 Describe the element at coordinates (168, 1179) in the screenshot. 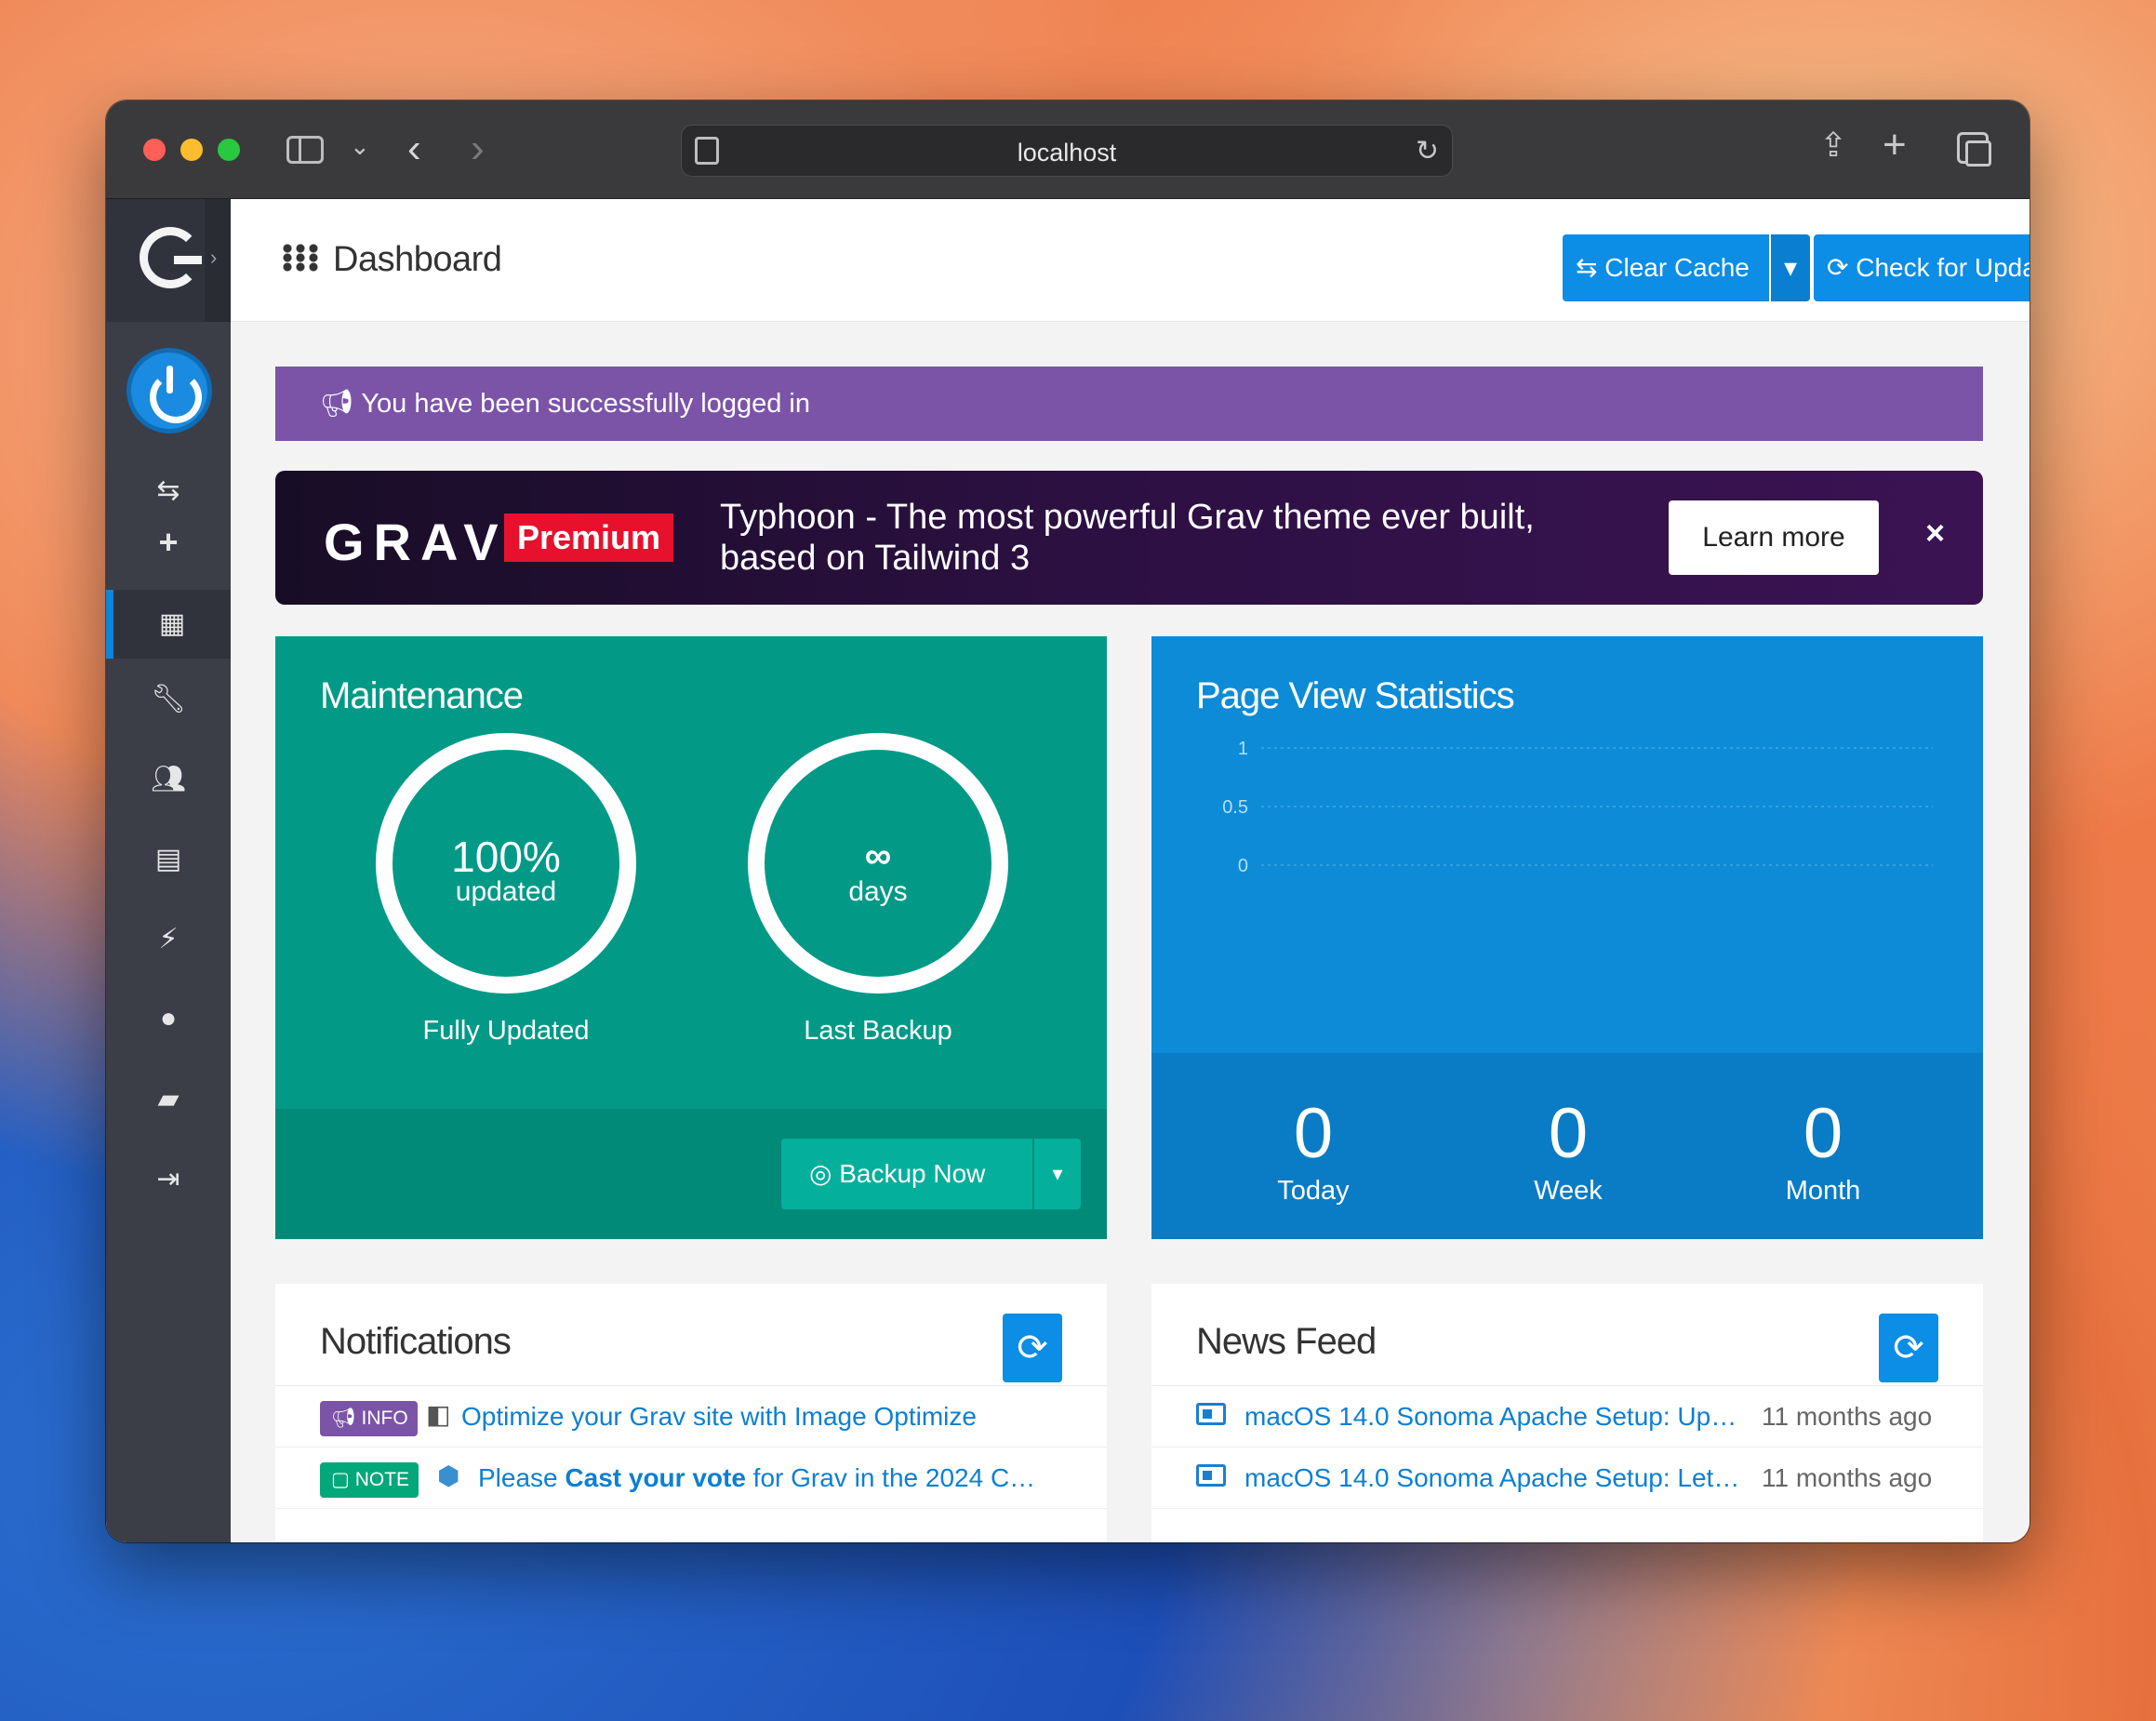

I see `logout-icon: ⇥` at that location.